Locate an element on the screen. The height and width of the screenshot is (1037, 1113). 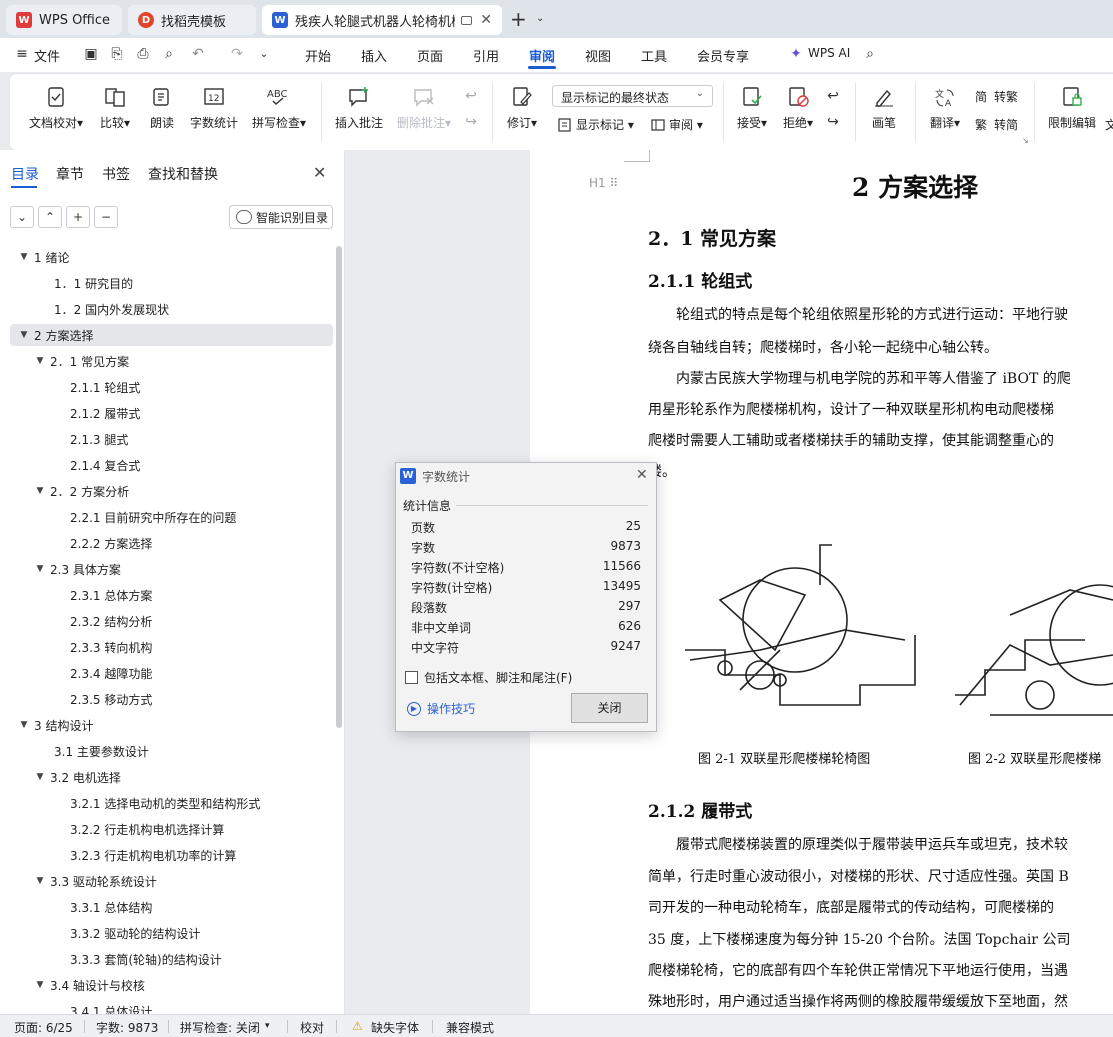
toc-item: ▼ 2．2 方案分析 is located at coordinates (171, 491).